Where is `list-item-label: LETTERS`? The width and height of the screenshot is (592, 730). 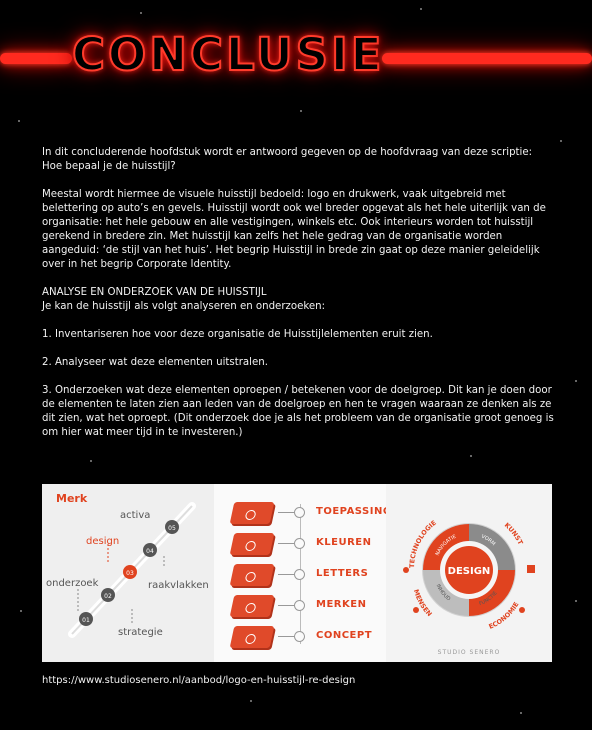 list-item-label: LETTERS is located at coordinates (342, 573).